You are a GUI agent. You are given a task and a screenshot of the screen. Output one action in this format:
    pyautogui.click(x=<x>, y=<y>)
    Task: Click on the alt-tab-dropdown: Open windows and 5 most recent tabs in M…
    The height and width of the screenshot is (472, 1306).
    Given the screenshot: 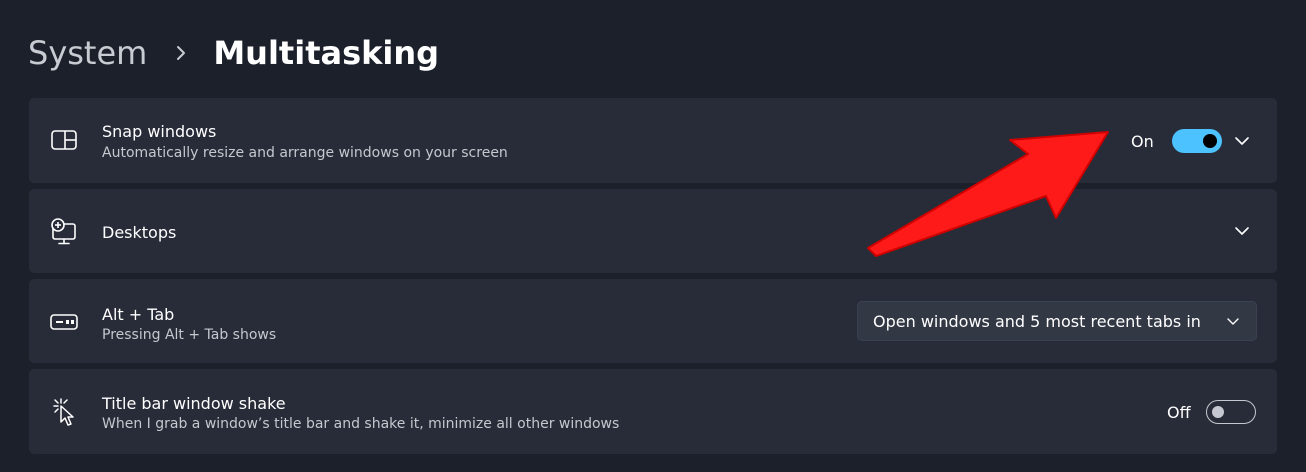 What is the action you would take?
    pyautogui.click(x=1057, y=321)
    